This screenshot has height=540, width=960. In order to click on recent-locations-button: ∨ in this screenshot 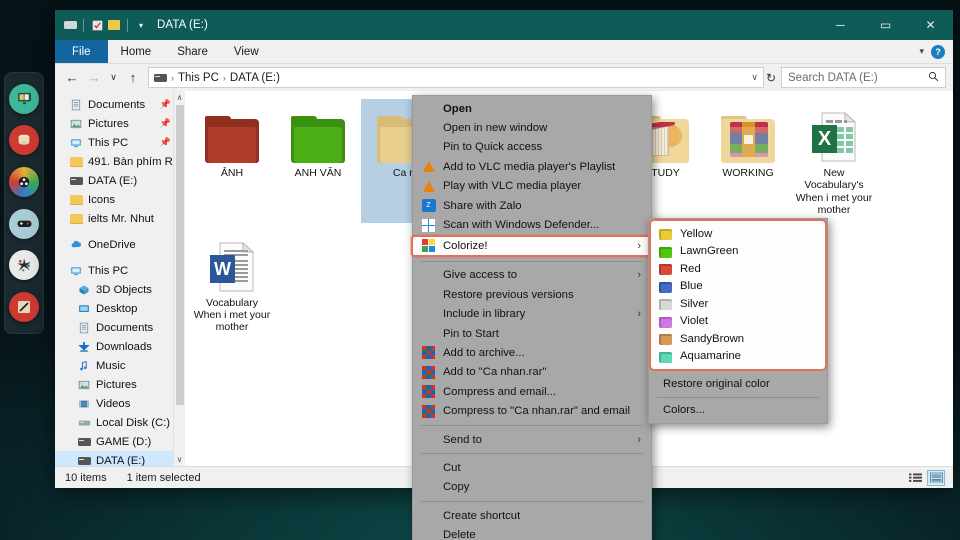, I will do `click(113, 78)`.